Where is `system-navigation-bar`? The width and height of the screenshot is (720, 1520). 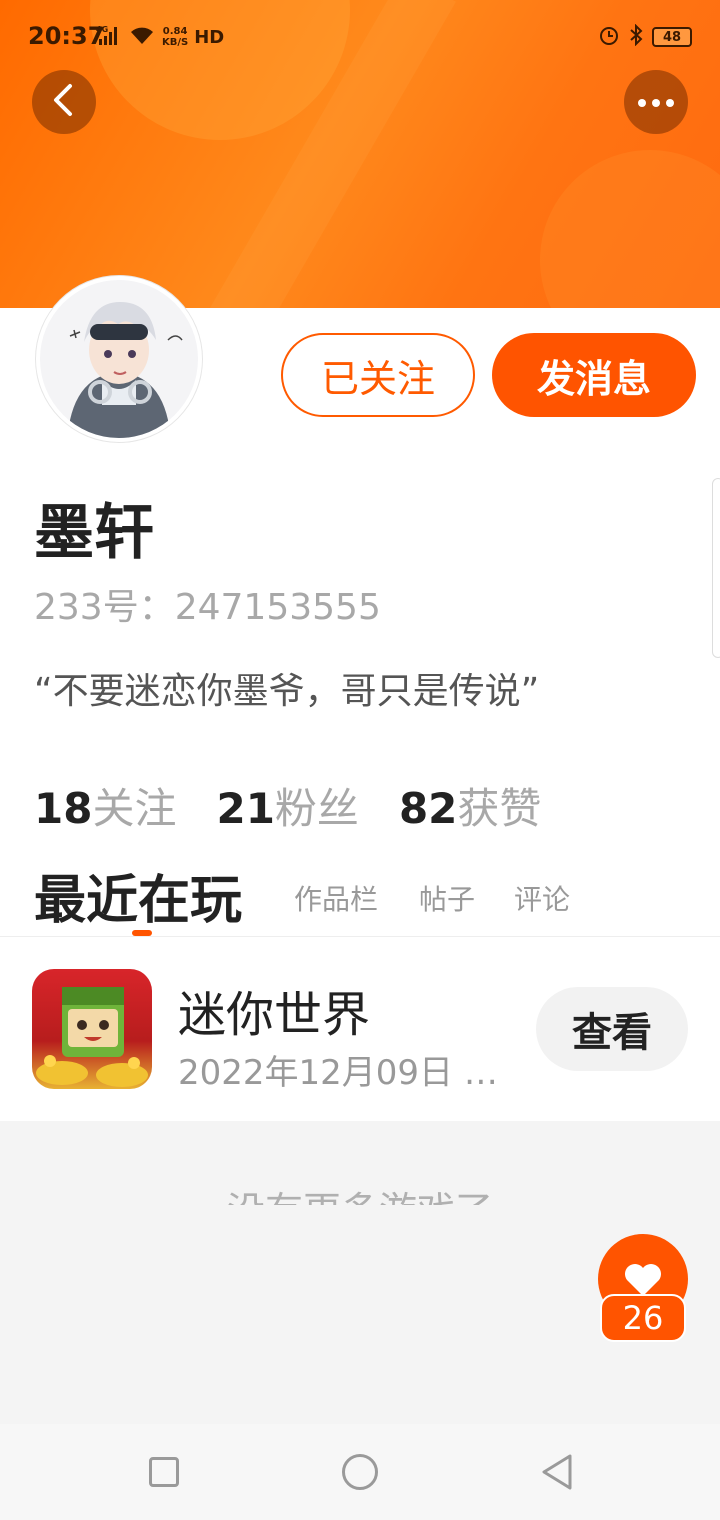
system-navigation-bar is located at coordinates (360, 1472).